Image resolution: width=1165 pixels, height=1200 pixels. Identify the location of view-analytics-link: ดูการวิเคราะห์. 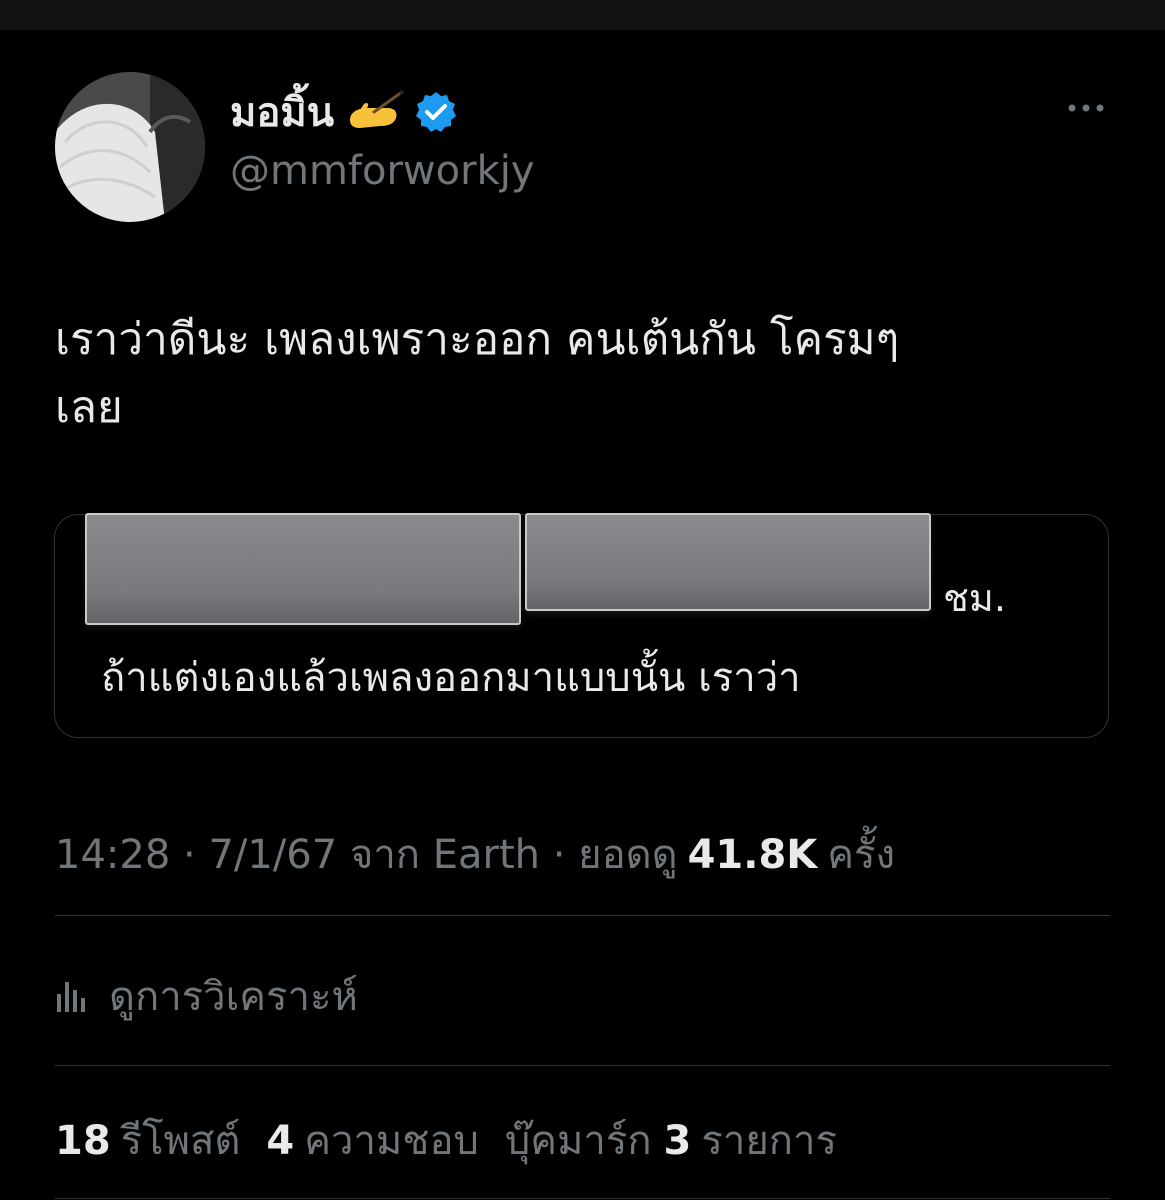
(206, 996).